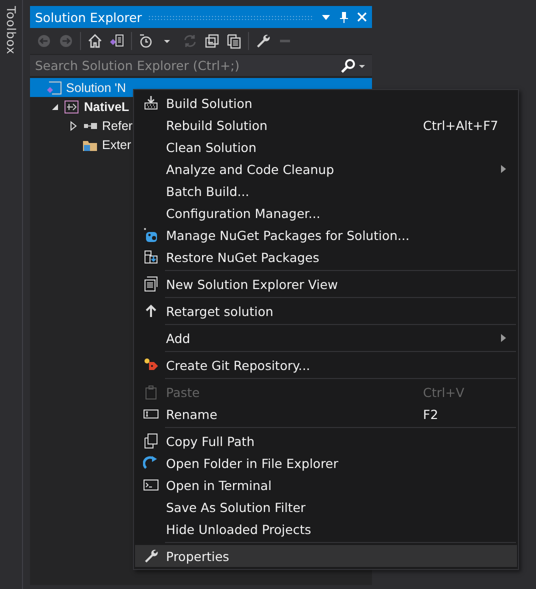 The width and height of the screenshot is (536, 589). I want to click on collapsed-arrow-icon, so click(73, 125).